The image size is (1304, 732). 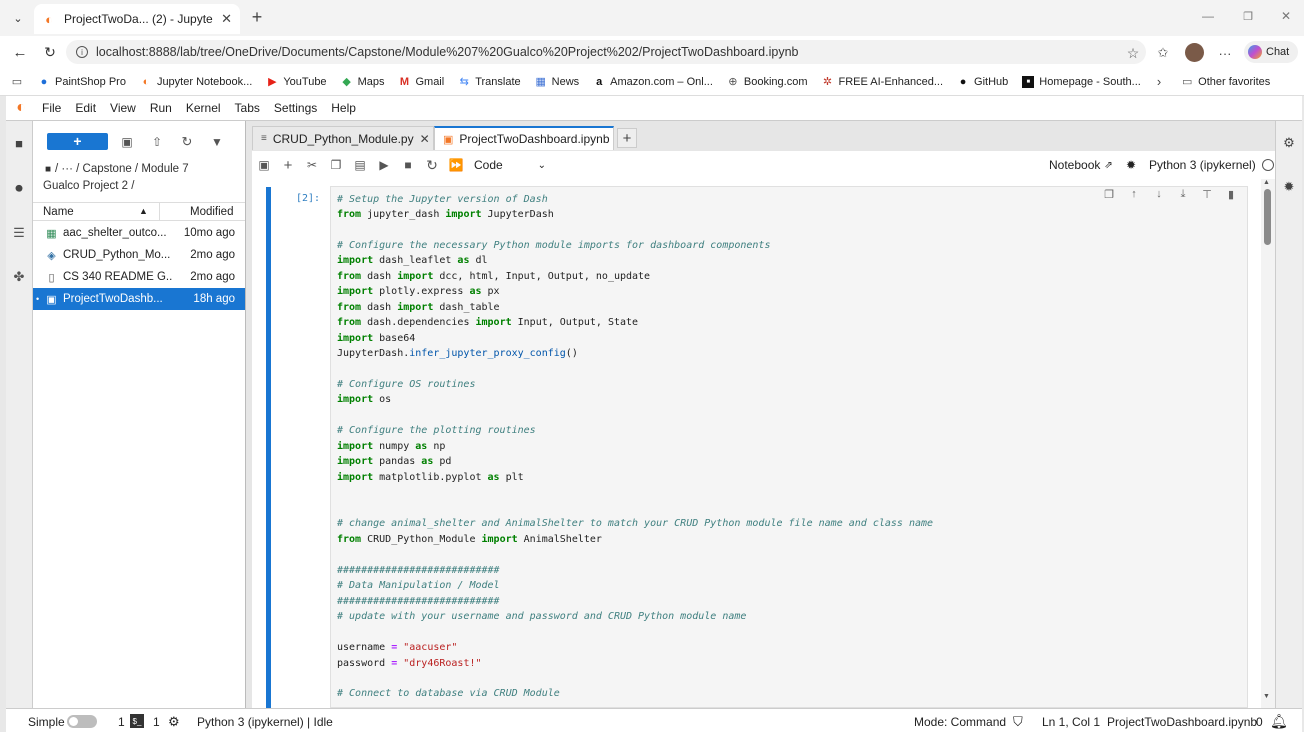 What do you see at coordinates (767, 82) in the screenshot?
I see `fav-booking: ⊕ Booking.com` at bounding box center [767, 82].